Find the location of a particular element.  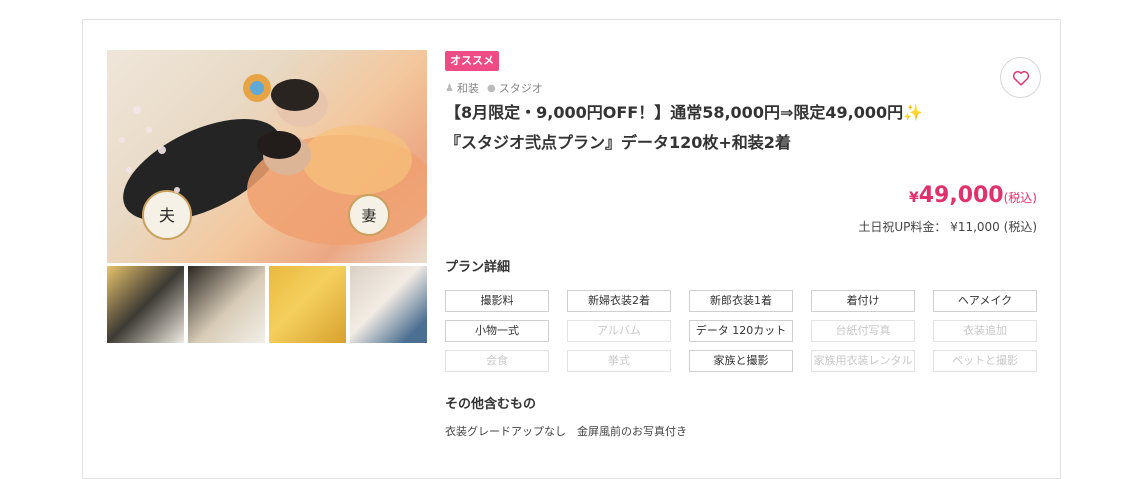

sparkle-icon: ✨ is located at coordinates (913, 112).